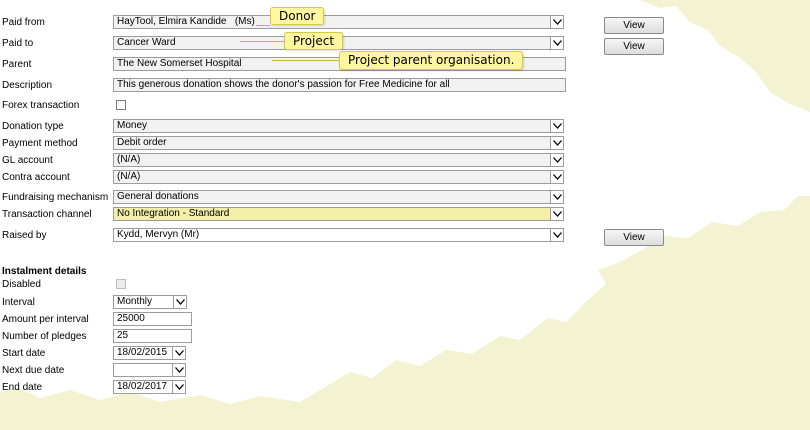 This screenshot has width=810, height=430. I want to click on donor-callout: Donor, so click(297, 16).